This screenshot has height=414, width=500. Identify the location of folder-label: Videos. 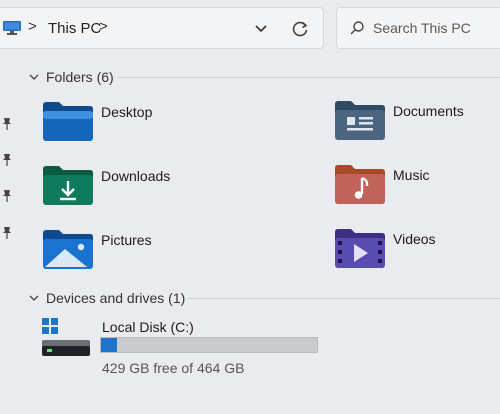
(414, 239).